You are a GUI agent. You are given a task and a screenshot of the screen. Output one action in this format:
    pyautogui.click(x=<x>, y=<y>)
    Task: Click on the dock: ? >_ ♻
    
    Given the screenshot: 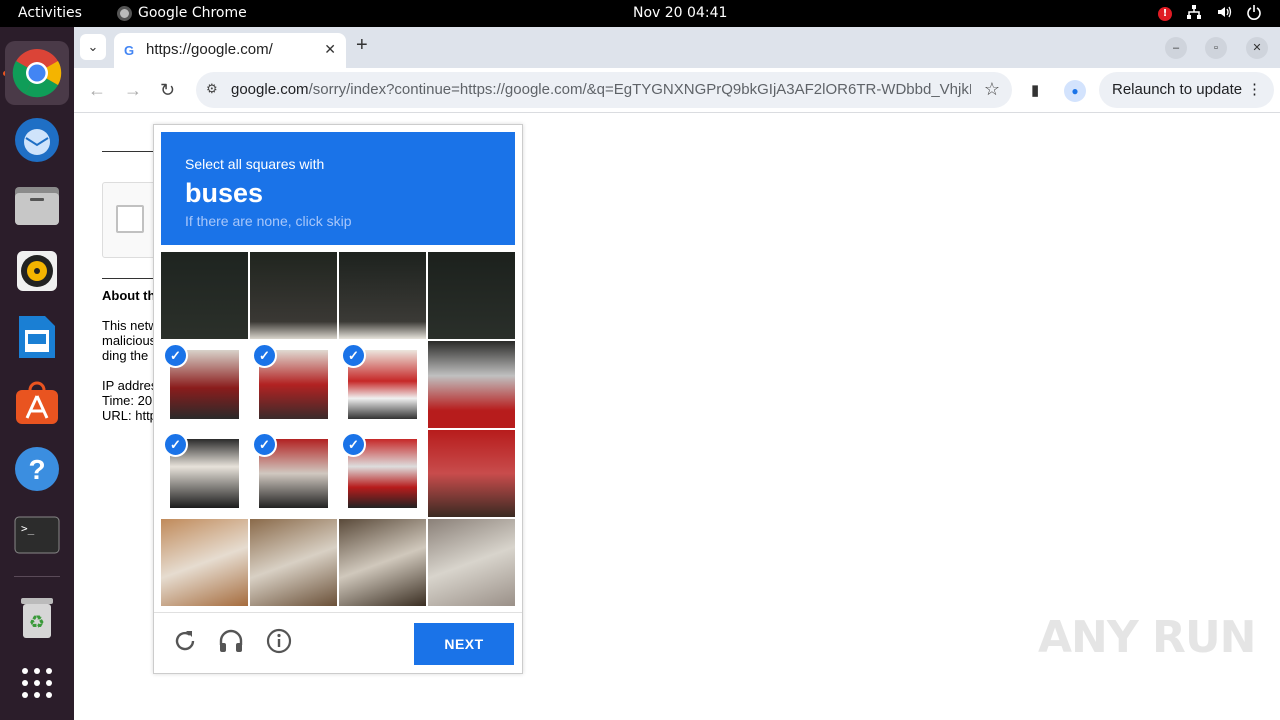 What is the action you would take?
    pyautogui.click(x=37, y=373)
    